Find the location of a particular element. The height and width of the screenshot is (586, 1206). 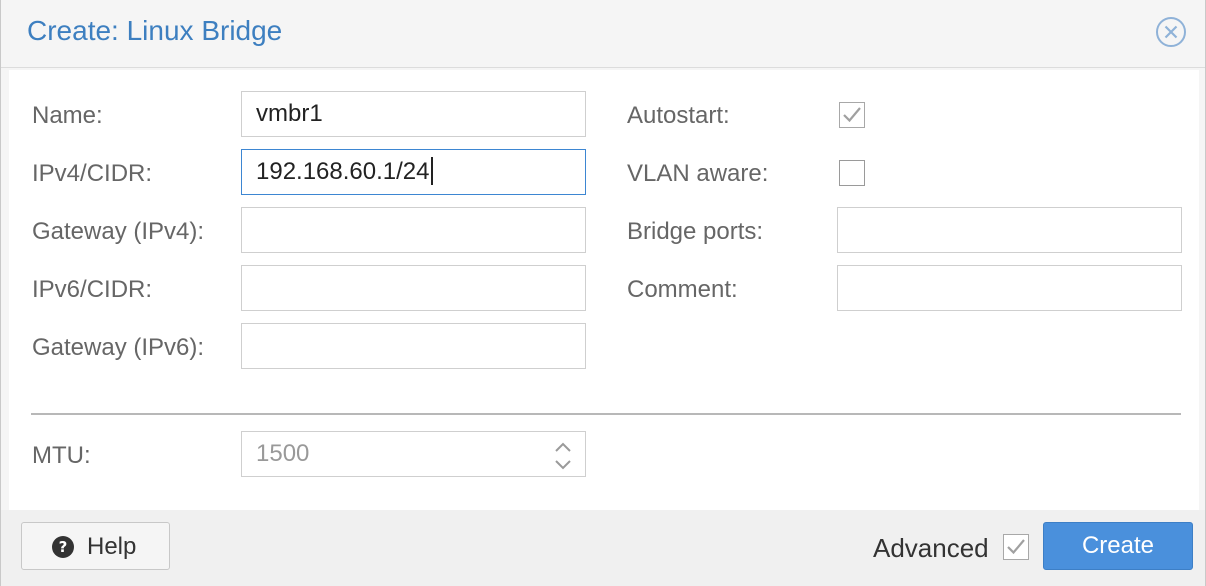

mtu-field: 1500 is located at coordinates (413, 454).